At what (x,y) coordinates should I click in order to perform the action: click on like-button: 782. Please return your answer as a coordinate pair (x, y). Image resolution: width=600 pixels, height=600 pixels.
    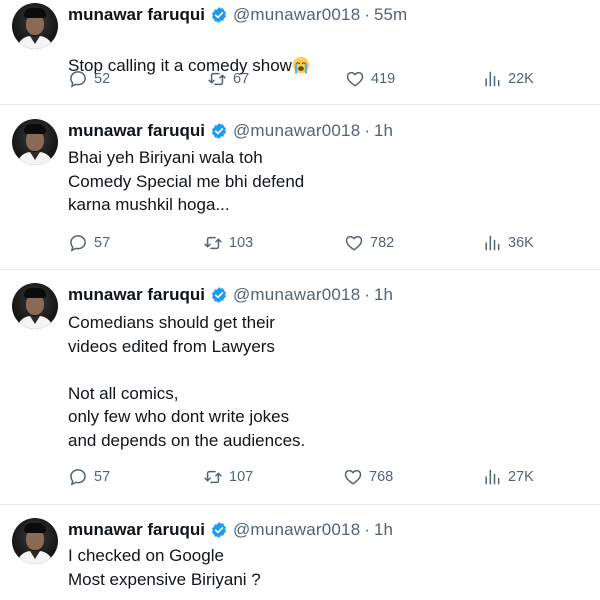
    Looking at the image, I should click on (369, 243).